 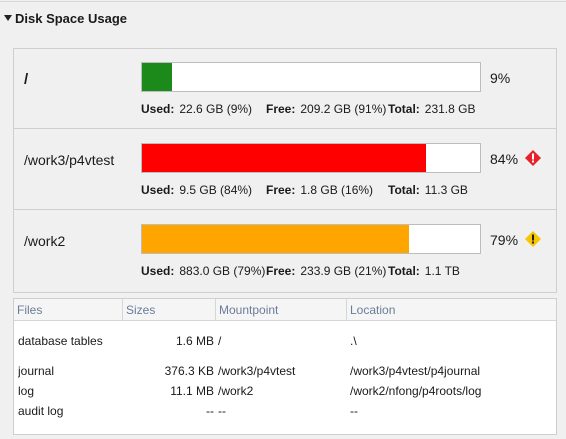 I want to click on used-stat: Used: 9.5 GB (84%), so click(x=203, y=190).